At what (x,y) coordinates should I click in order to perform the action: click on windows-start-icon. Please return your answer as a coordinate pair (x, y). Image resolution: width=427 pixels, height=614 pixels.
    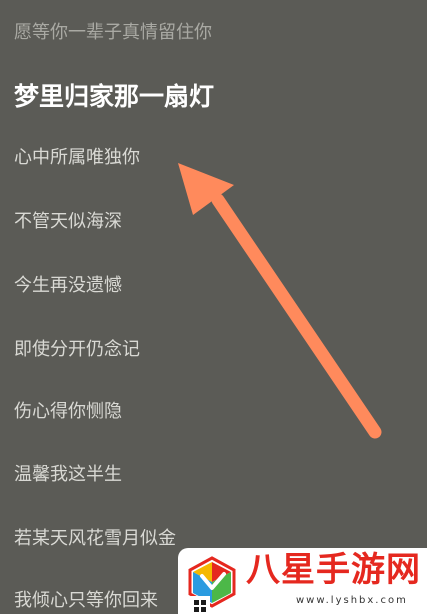
    Looking at the image, I should click on (200, 606).